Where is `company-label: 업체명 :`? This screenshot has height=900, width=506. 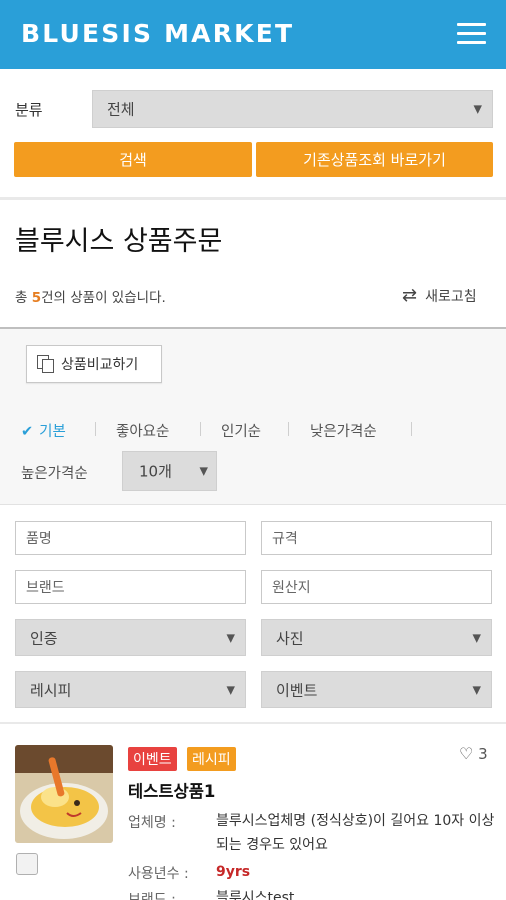 company-label: 업체명 : is located at coordinates (152, 823).